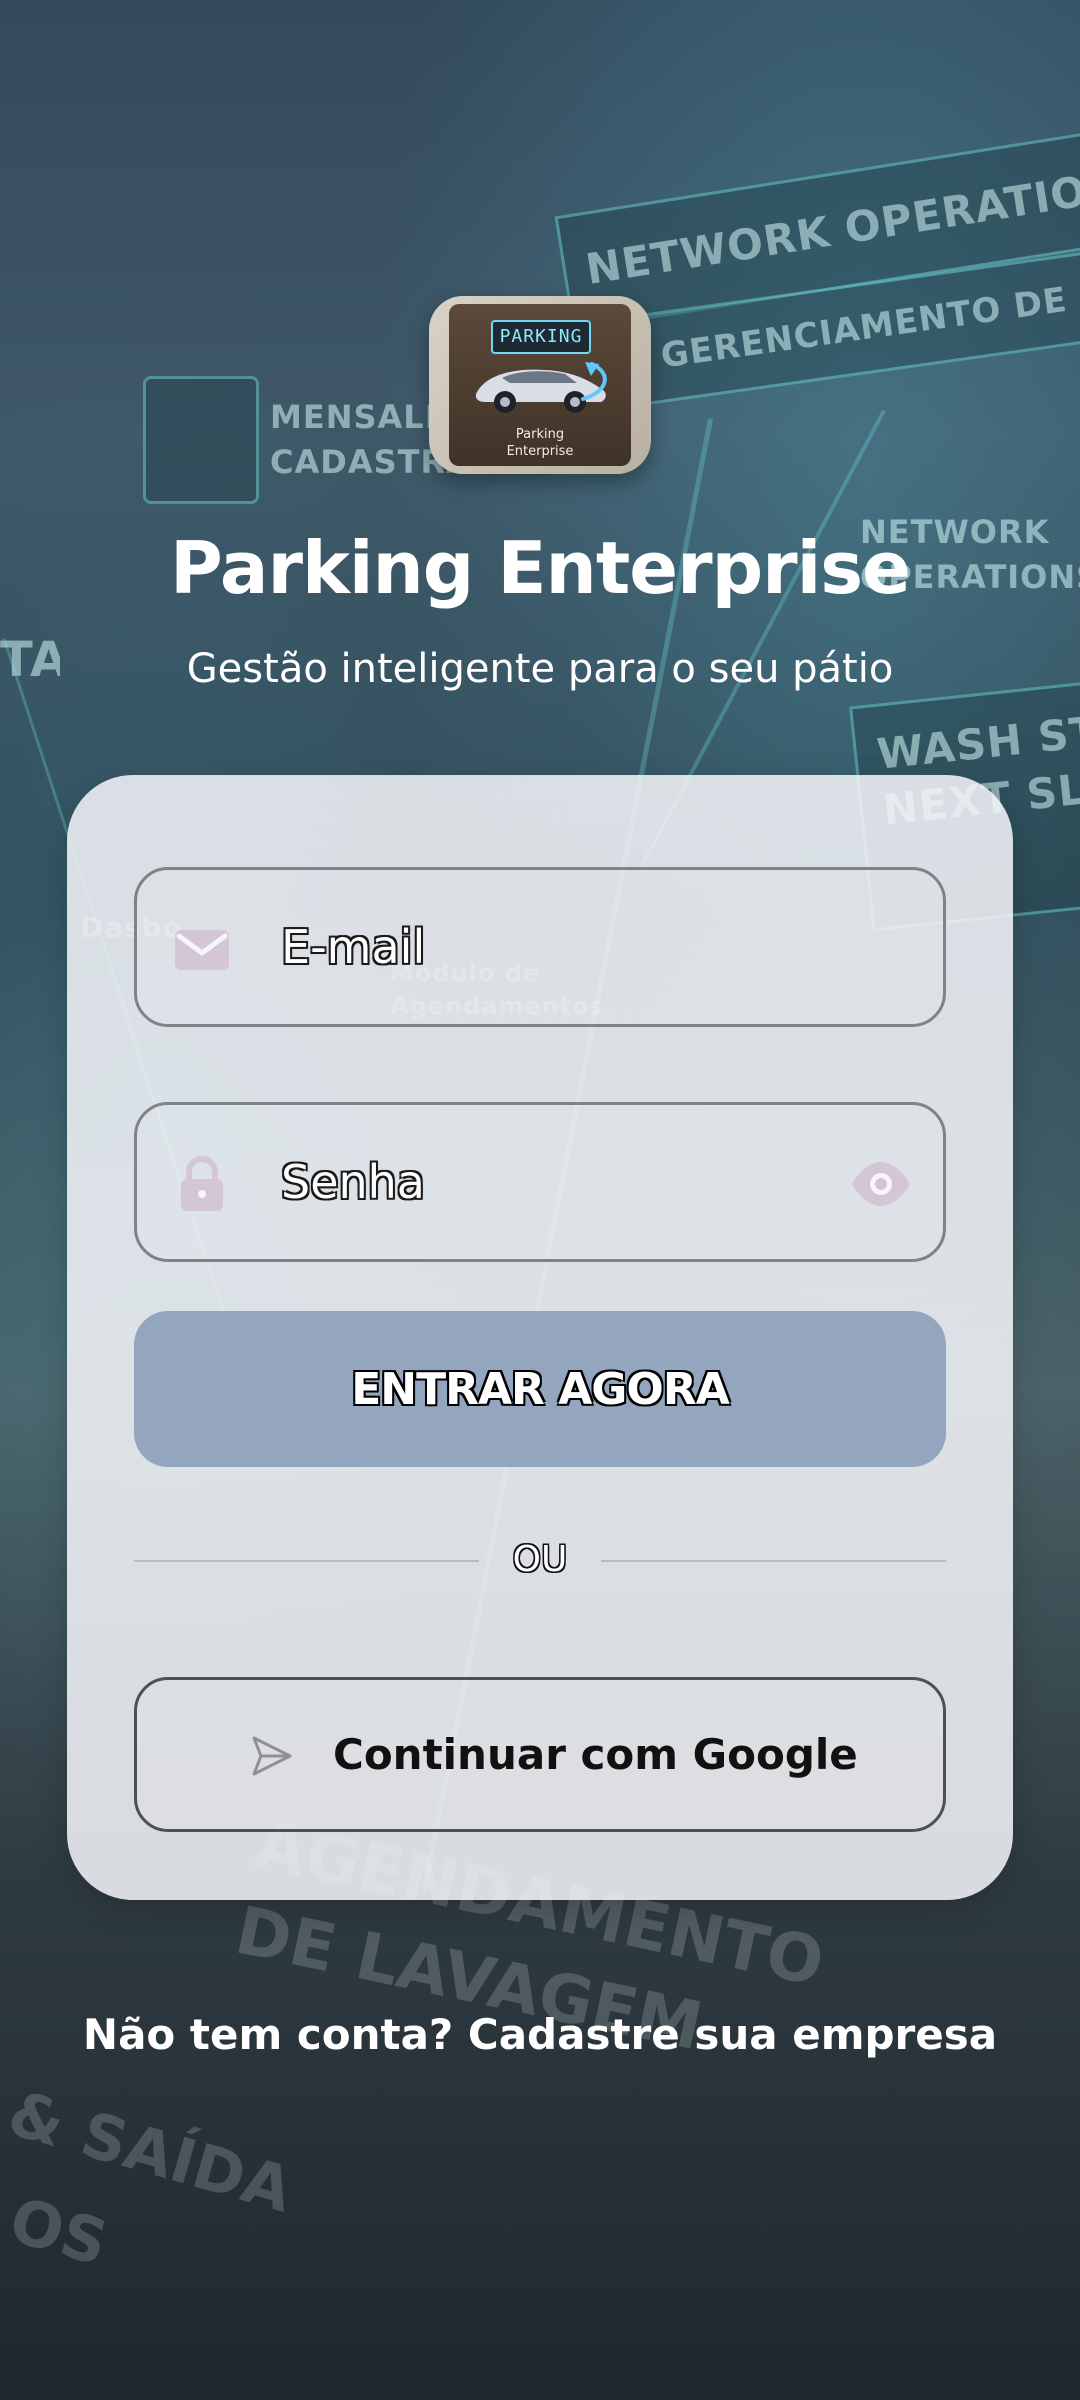 This screenshot has width=1080, height=2400. What do you see at coordinates (540, 568) in the screenshot?
I see `app-title: Parking Enterprise` at bounding box center [540, 568].